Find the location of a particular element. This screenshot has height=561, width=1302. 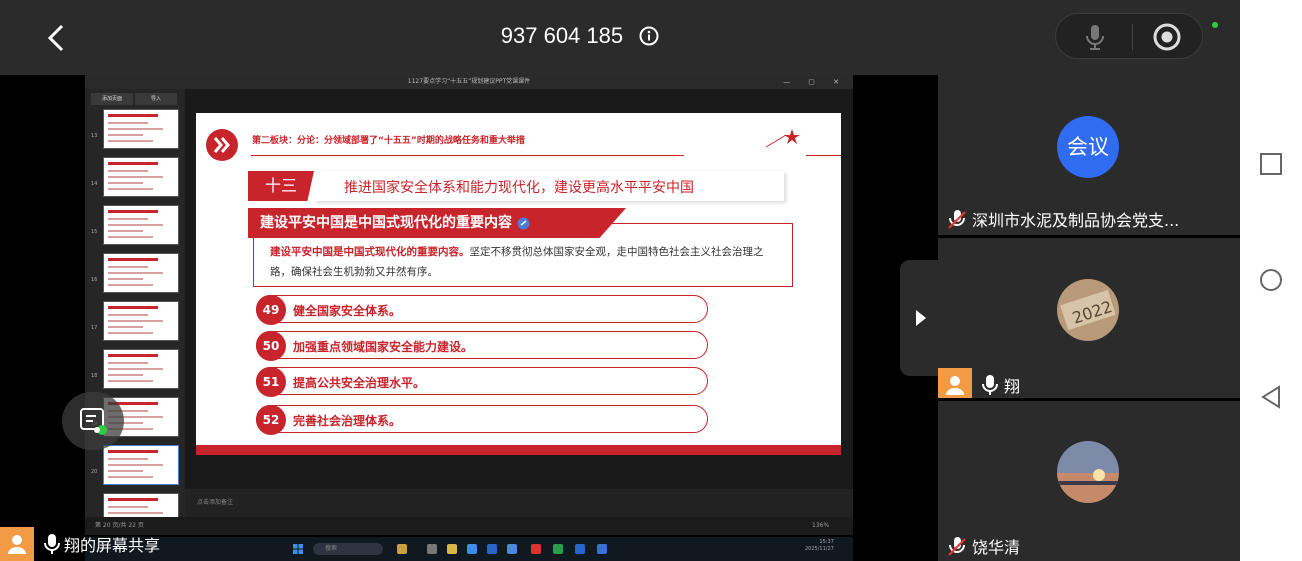

meeting-id: 937 604 185 is located at coordinates (562, 36).